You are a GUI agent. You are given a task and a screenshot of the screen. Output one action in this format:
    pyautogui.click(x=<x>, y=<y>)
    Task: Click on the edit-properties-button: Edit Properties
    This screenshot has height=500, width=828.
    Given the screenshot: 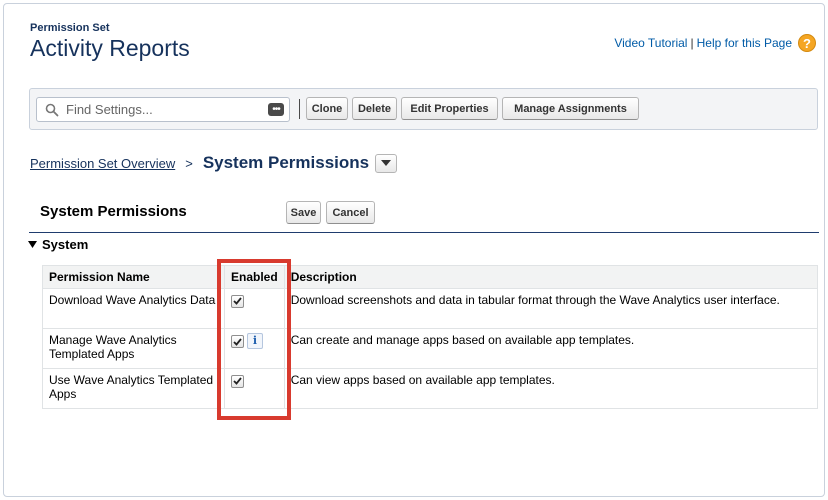 What is the action you would take?
    pyautogui.click(x=449, y=108)
    